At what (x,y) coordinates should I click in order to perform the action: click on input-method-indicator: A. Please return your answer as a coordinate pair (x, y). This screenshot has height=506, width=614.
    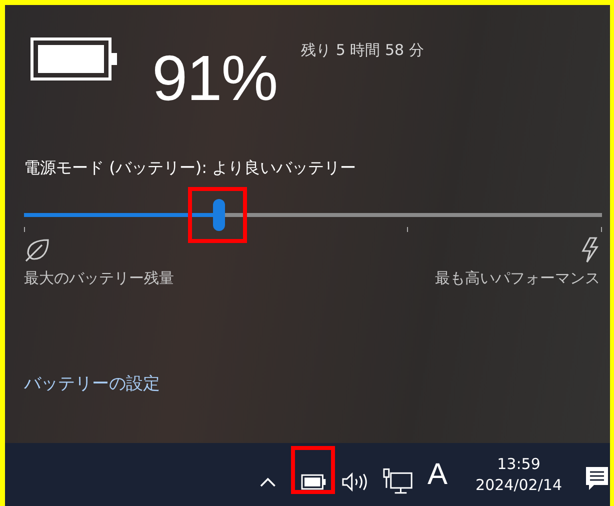
    Looking at the image, I should click on (438, 475).